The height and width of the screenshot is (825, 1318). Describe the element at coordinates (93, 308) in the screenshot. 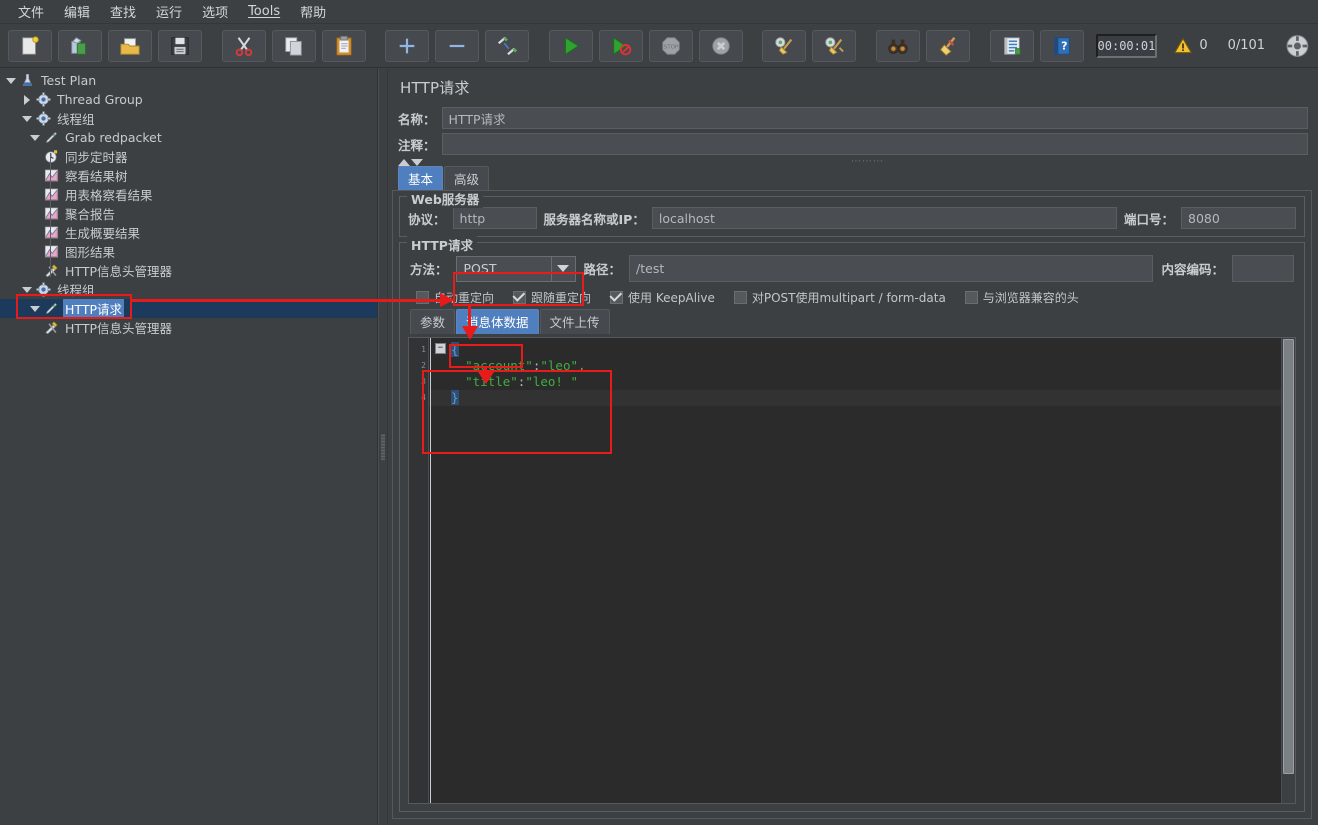

I see `tree-label: HTTP请求` at that location.